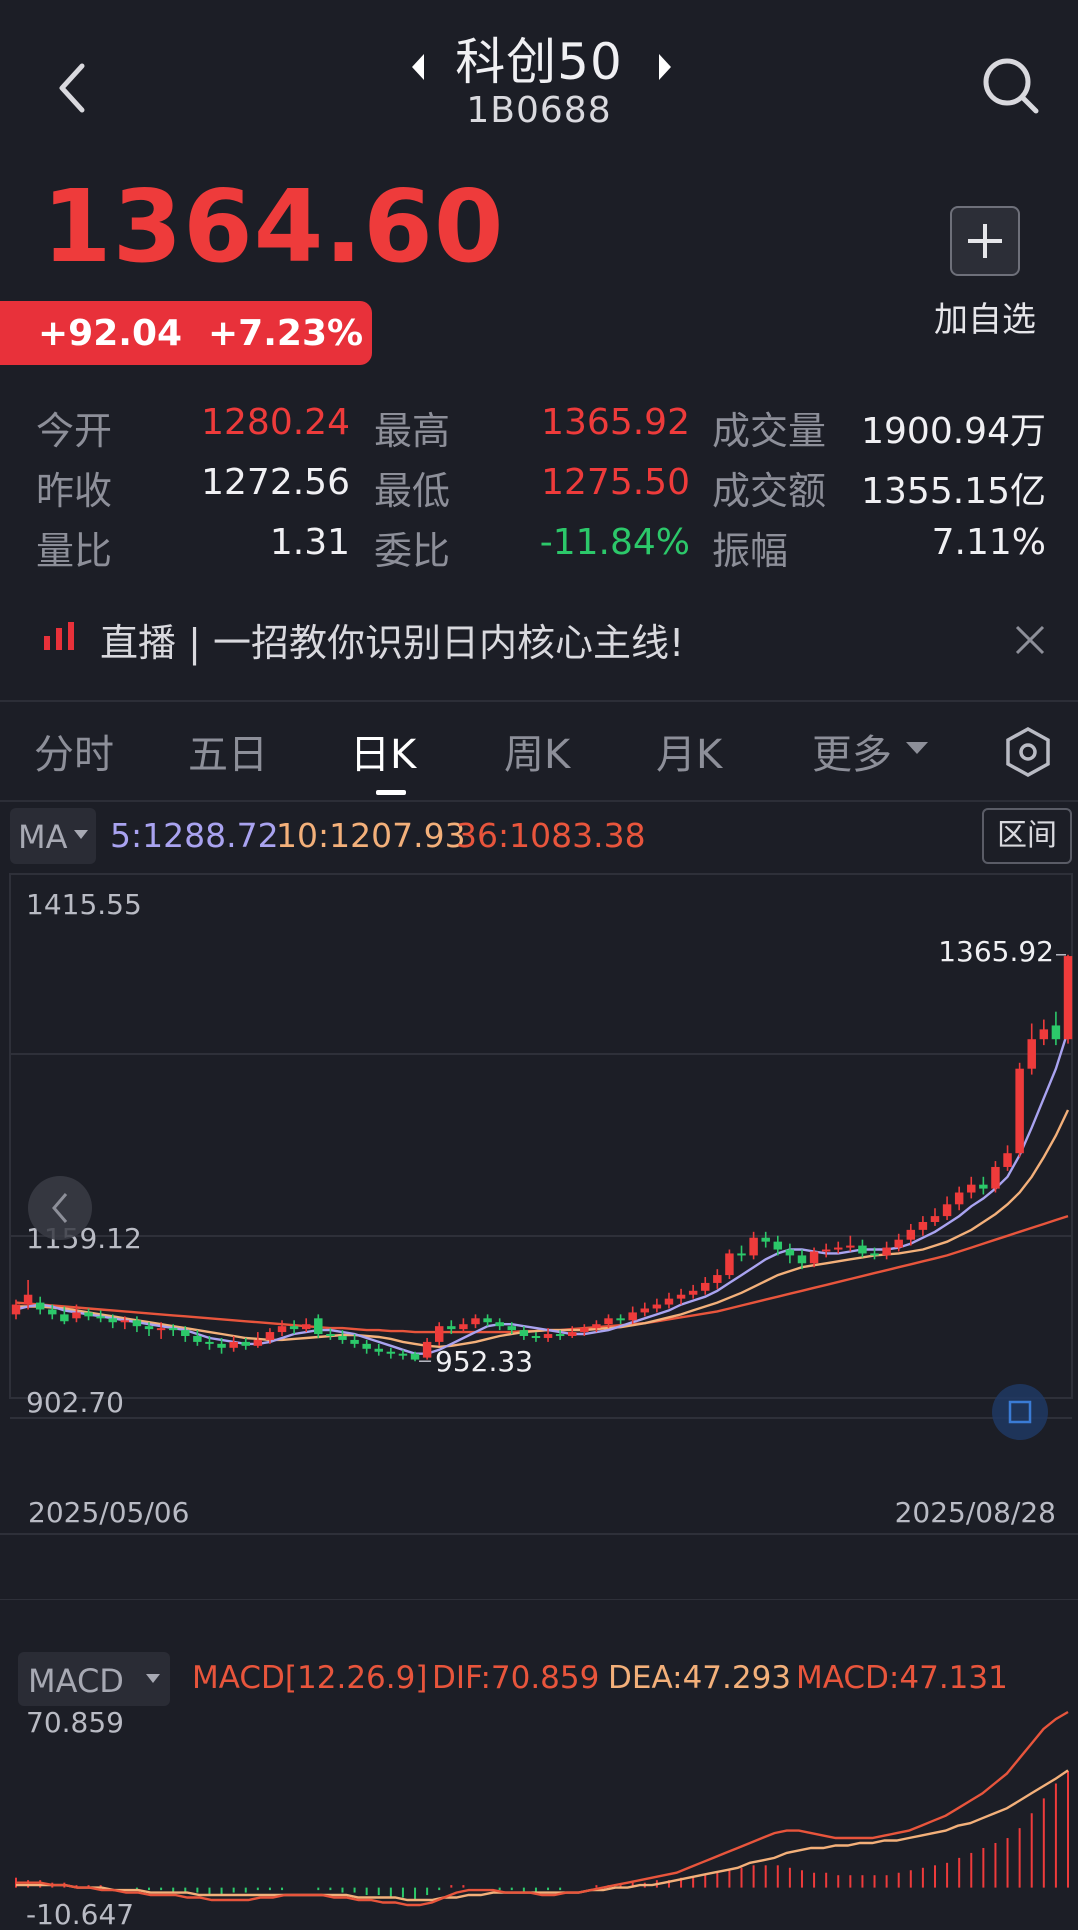  What do you see at coordinates (1020, 1412) in the screenshot?
I see `reset-zoom-button` at bounding box center [1020, 1412].